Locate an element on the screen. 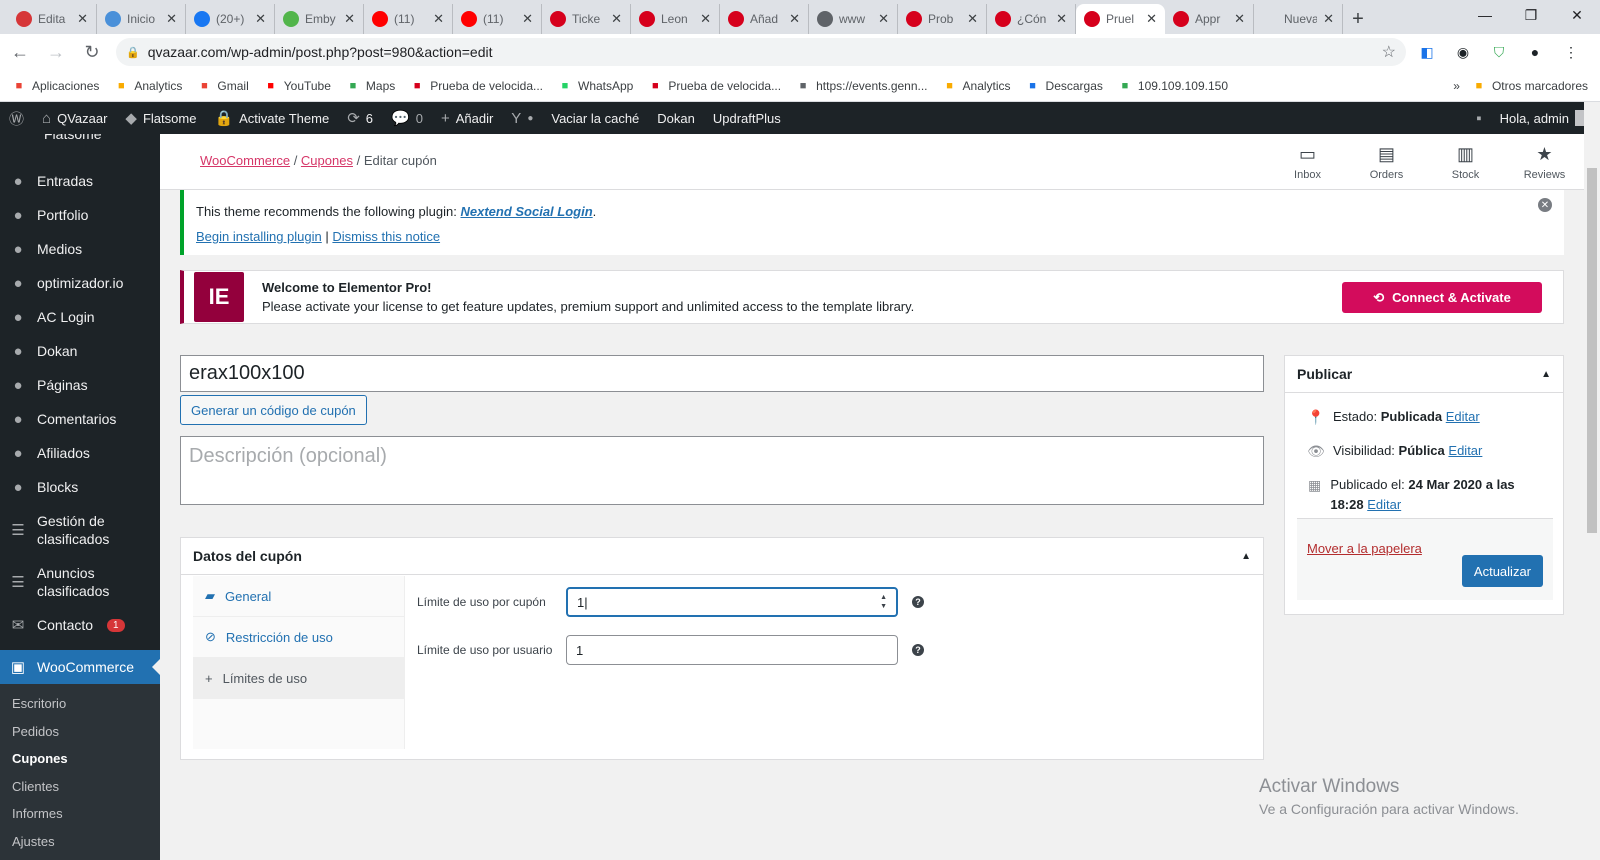 This screenshot has width=1600, height=860. new-tab-icon: + is located at coordinates (1358, 19).